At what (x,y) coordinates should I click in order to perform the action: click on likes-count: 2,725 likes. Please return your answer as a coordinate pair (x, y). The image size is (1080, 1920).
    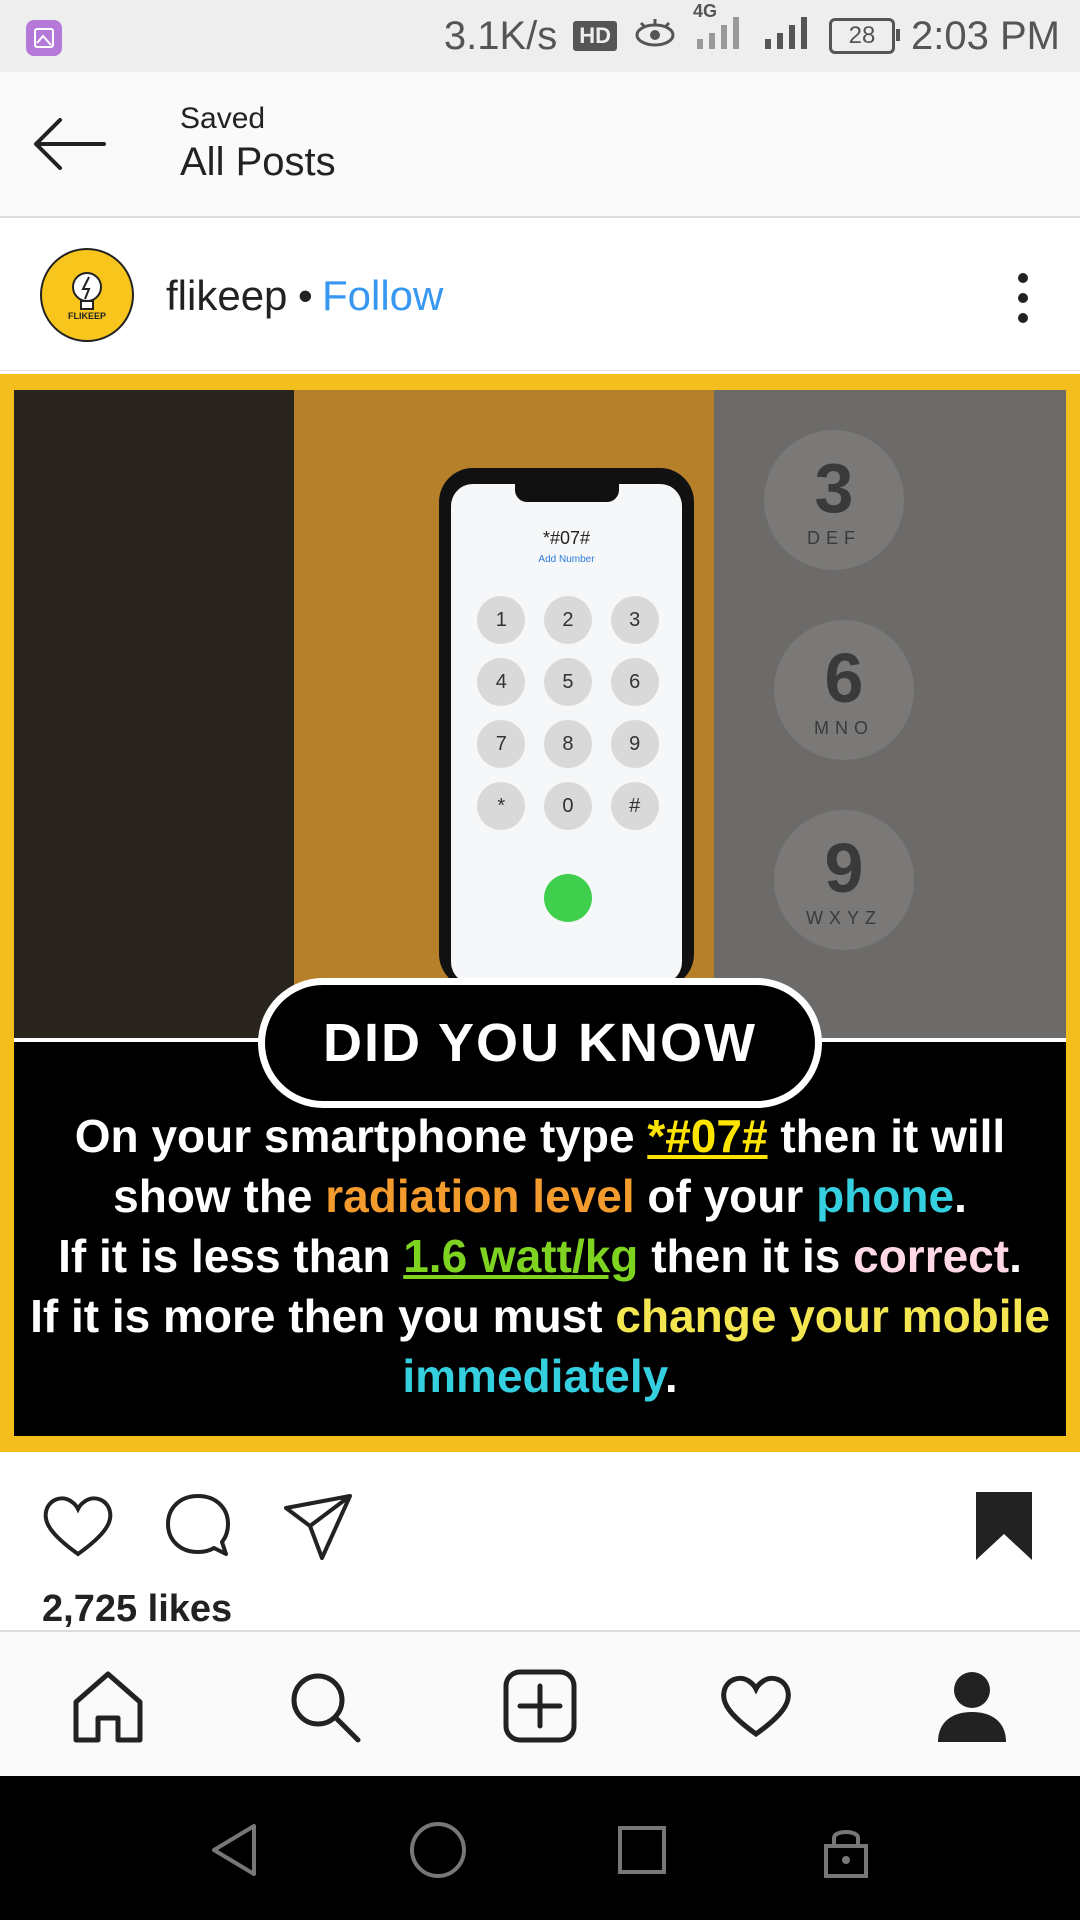
    Looking at the image, I should click on (137, 1609).